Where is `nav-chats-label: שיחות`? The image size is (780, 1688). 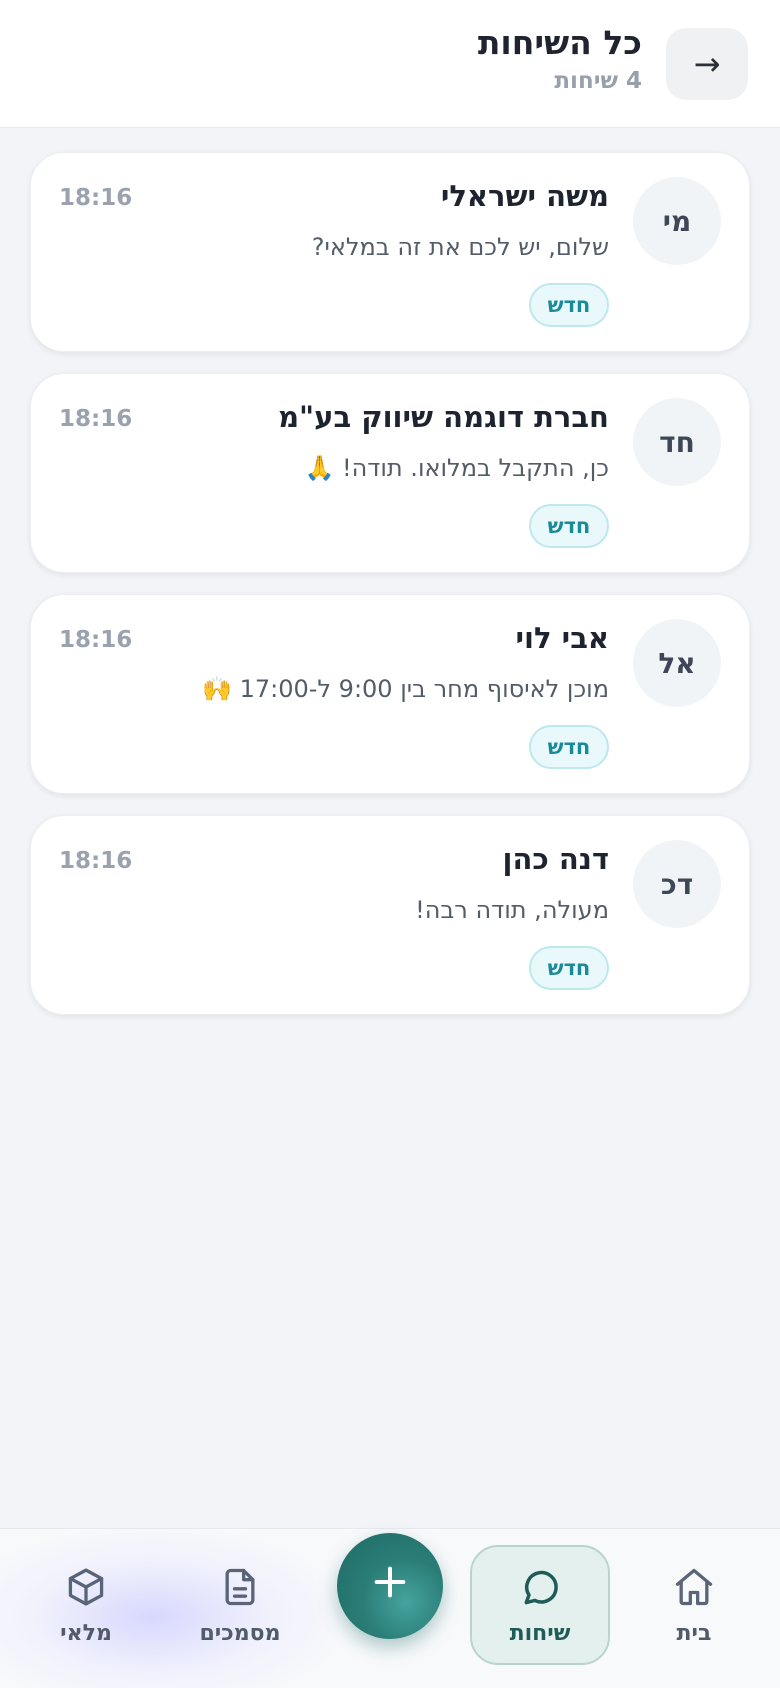
nav-chats-label: שיחות is located at coordinates (540, 1633).